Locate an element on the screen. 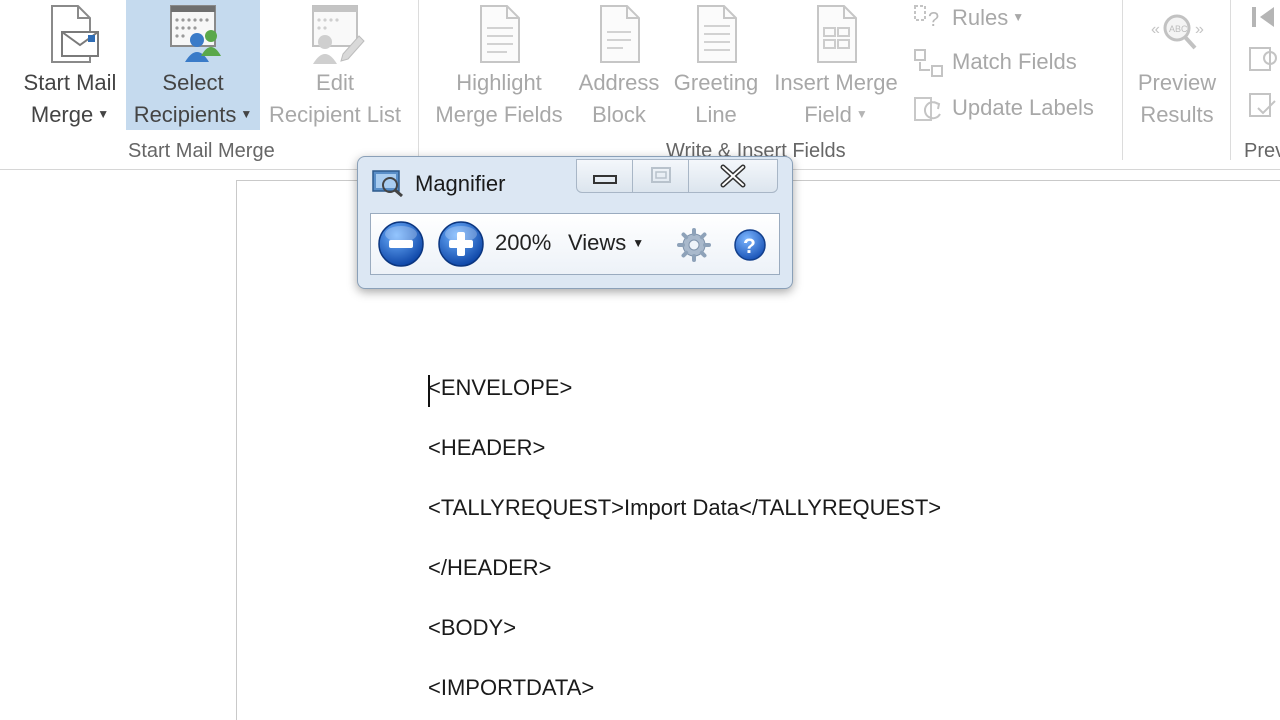 Image resolution: width=1280 pixels, height=720 pixels. greeting-line-button: Greeting Line is located at coordinates (716, 65).